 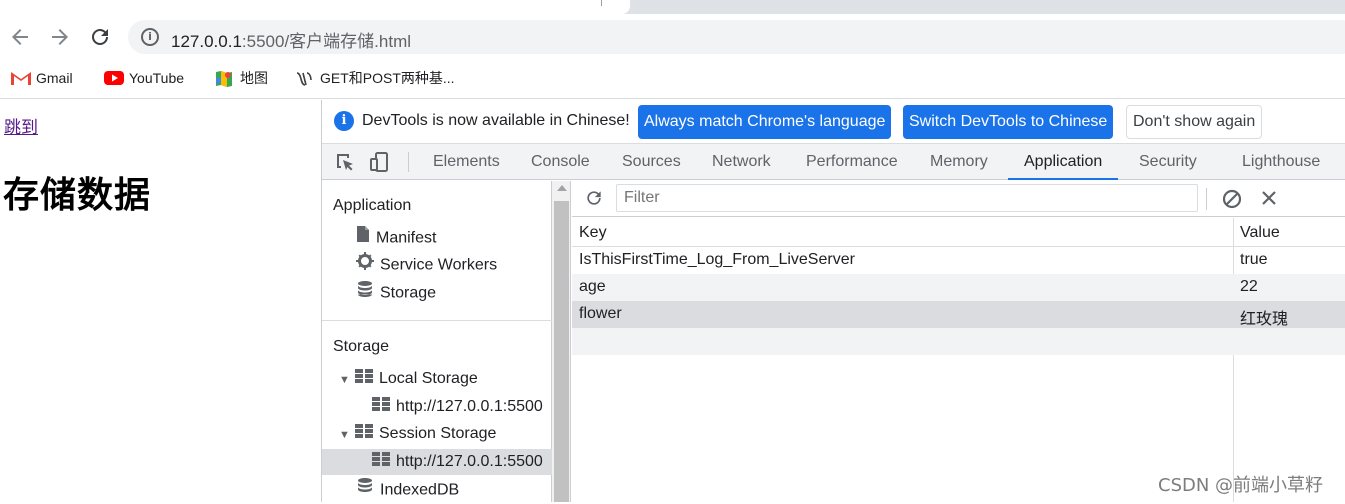 I want to click on scrollbar-thumb, so click(x=561, y=351).